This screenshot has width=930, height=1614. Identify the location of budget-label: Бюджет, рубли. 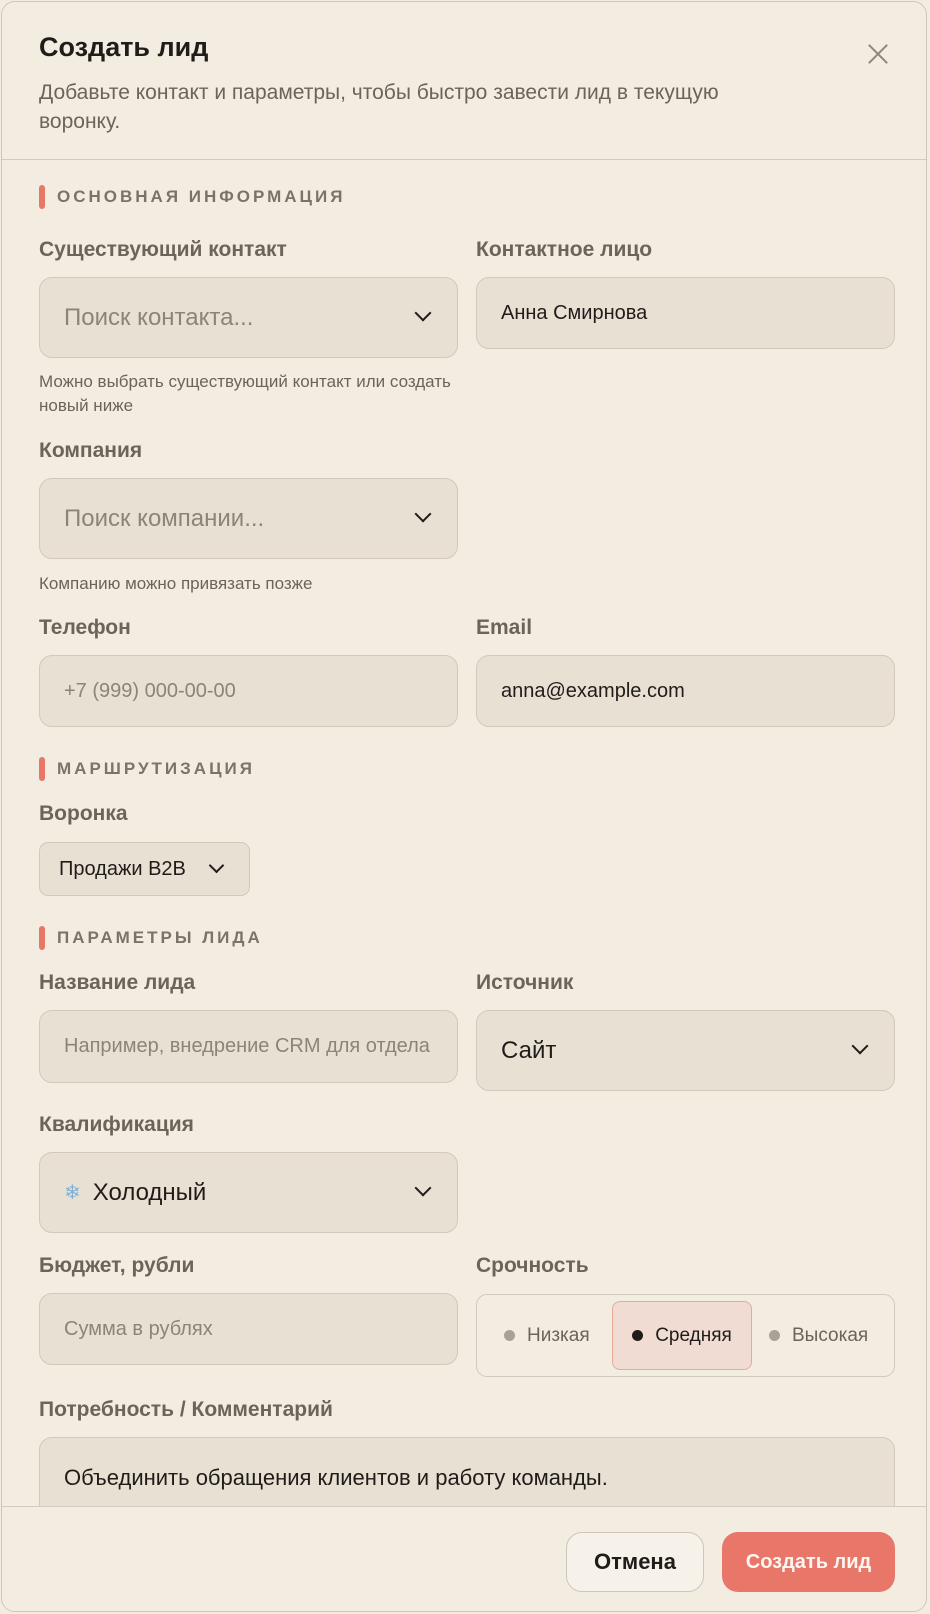
(117, 1265).